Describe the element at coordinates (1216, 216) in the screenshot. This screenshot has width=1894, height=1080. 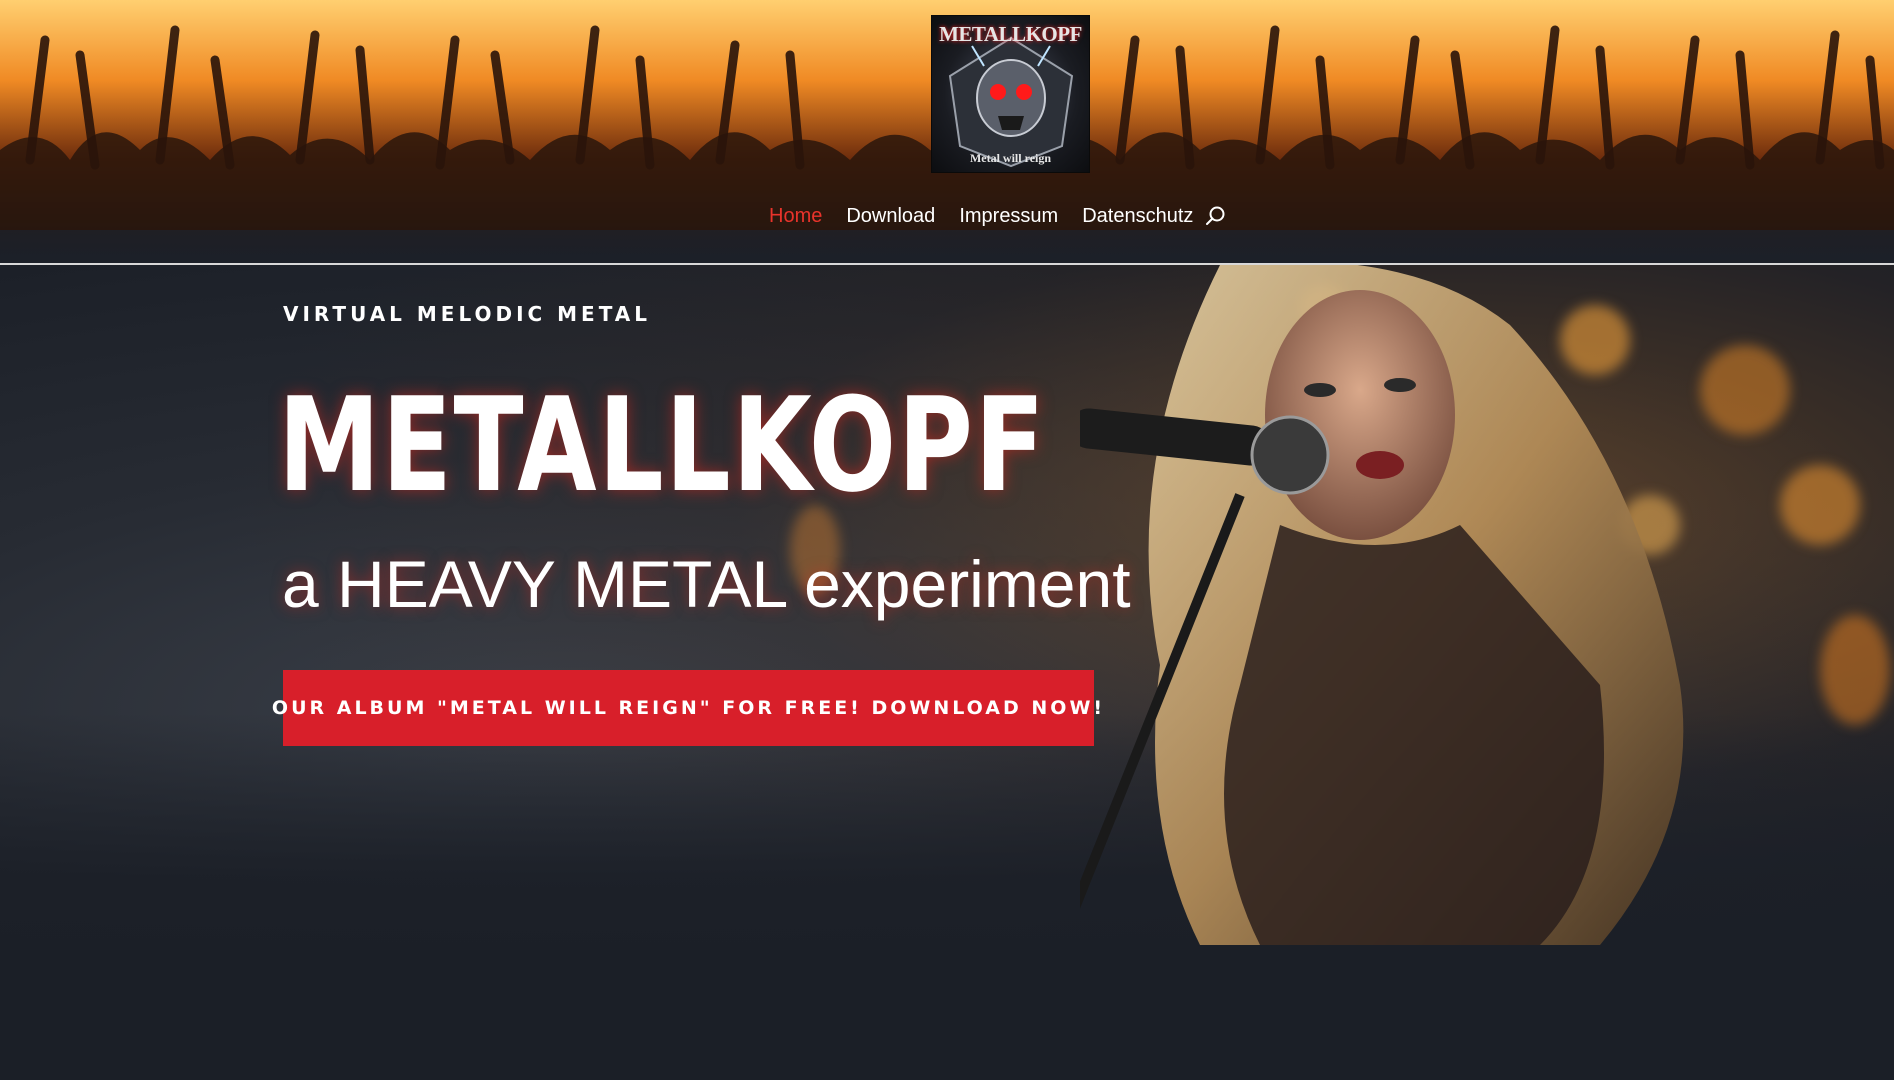
I see `search-icon` at that location.